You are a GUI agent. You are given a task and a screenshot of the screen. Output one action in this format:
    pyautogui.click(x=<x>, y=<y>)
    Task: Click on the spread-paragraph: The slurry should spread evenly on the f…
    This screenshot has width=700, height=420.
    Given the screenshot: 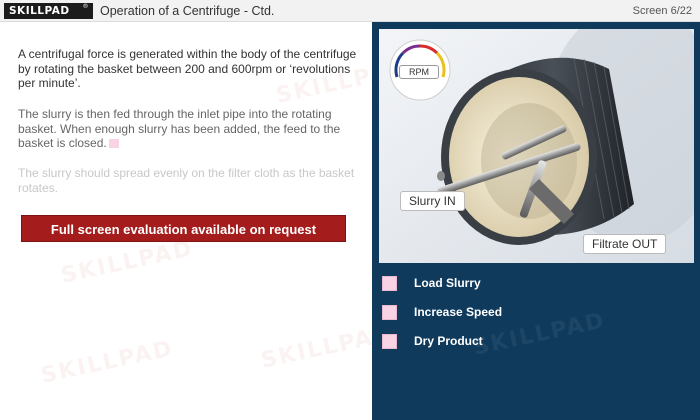 What is the action you would take?
    pyautogui.click(x=186, y=180)
    